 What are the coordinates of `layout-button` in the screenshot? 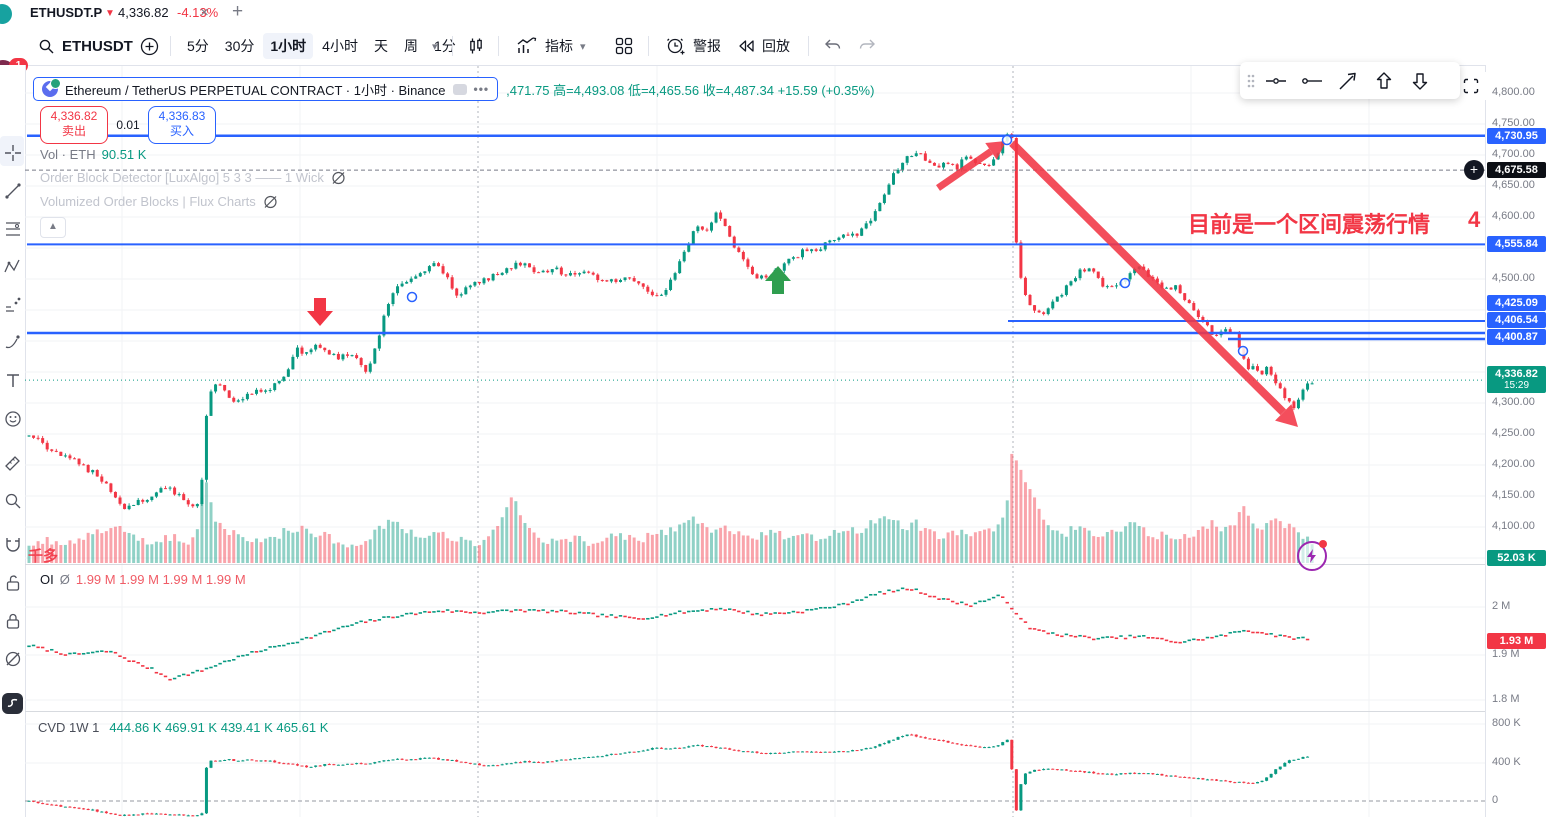 It's located at (624, 46).